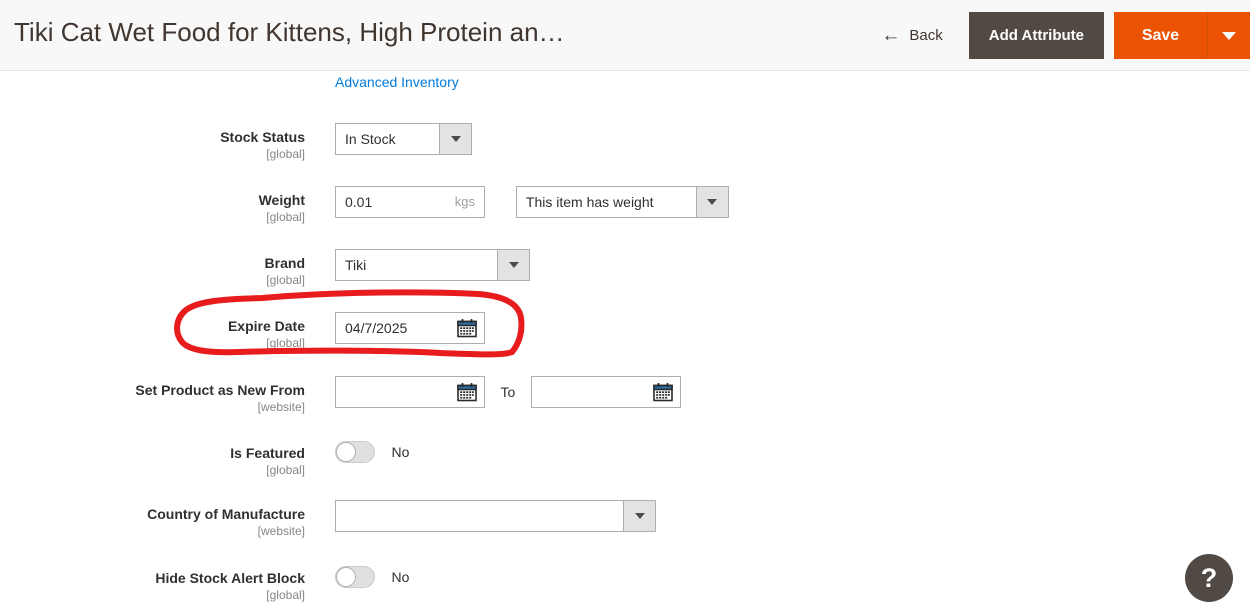 The width and height of the screenshot is (1250, 612). Describe the element at coordinates (479, 516) in the screenshot. I see `country-of-manufacture-value` at that location.